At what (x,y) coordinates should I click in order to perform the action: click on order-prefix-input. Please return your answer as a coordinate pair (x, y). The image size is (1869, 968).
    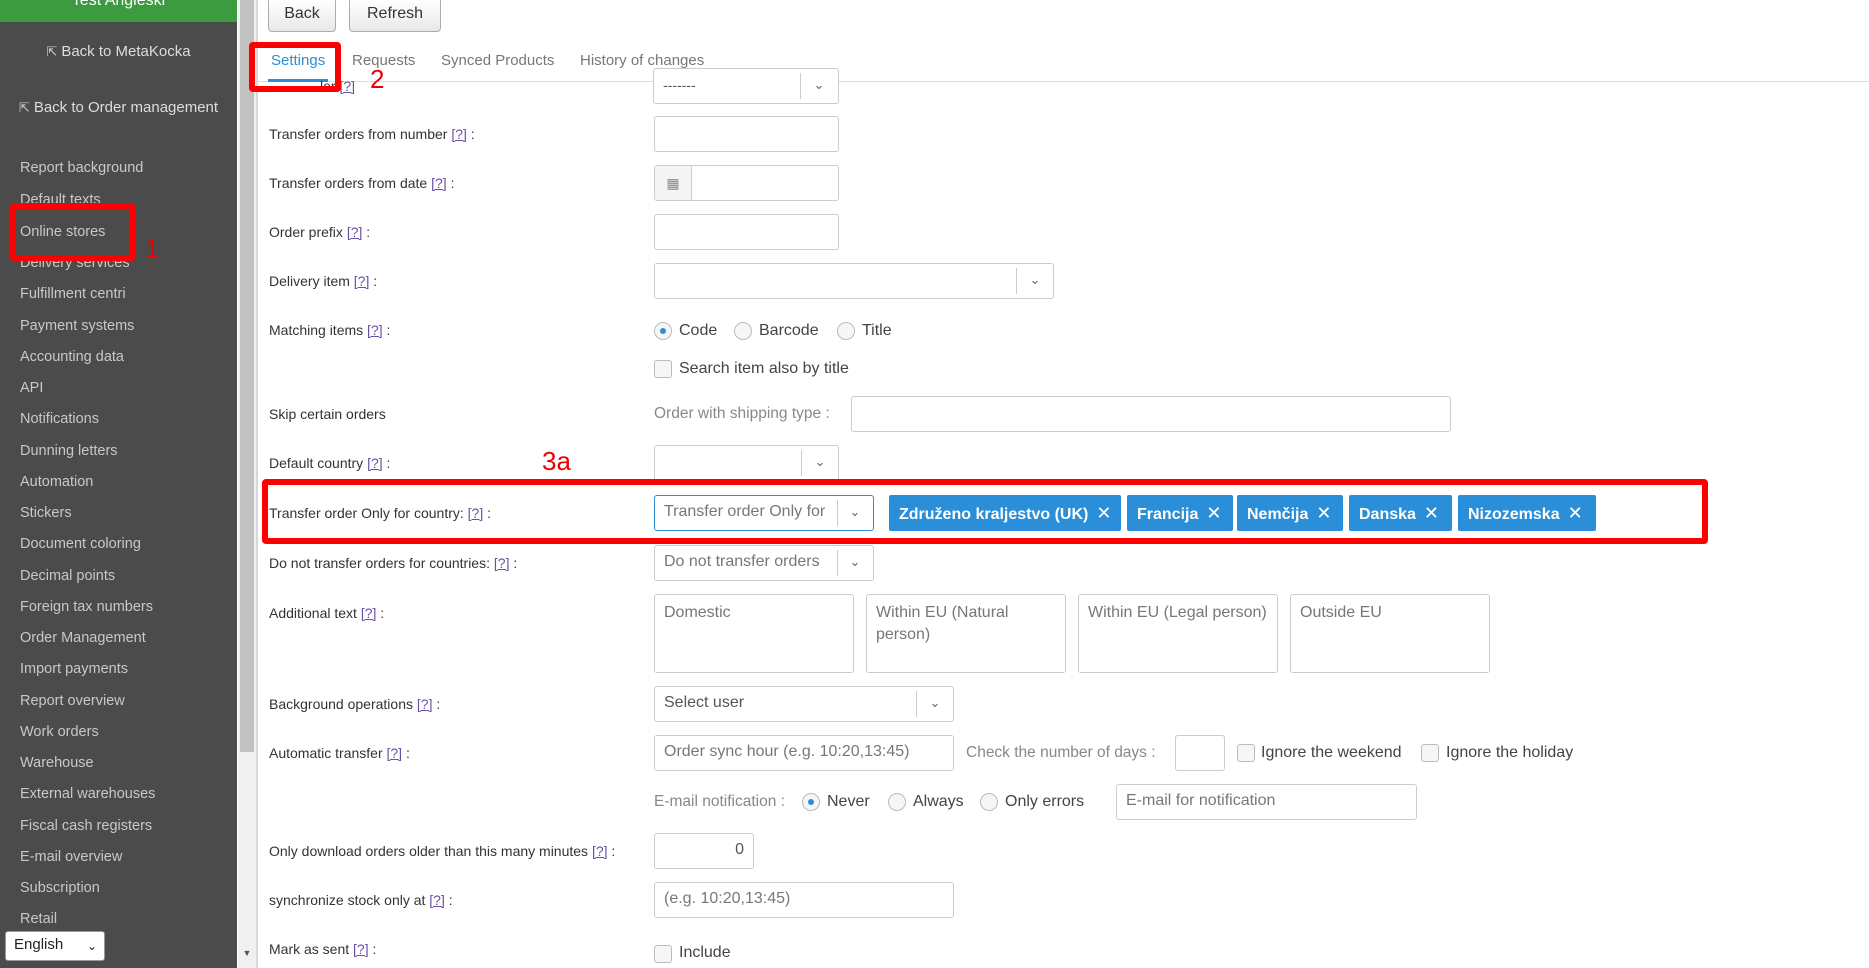
    Looking at the image, I should click on (746, 232).